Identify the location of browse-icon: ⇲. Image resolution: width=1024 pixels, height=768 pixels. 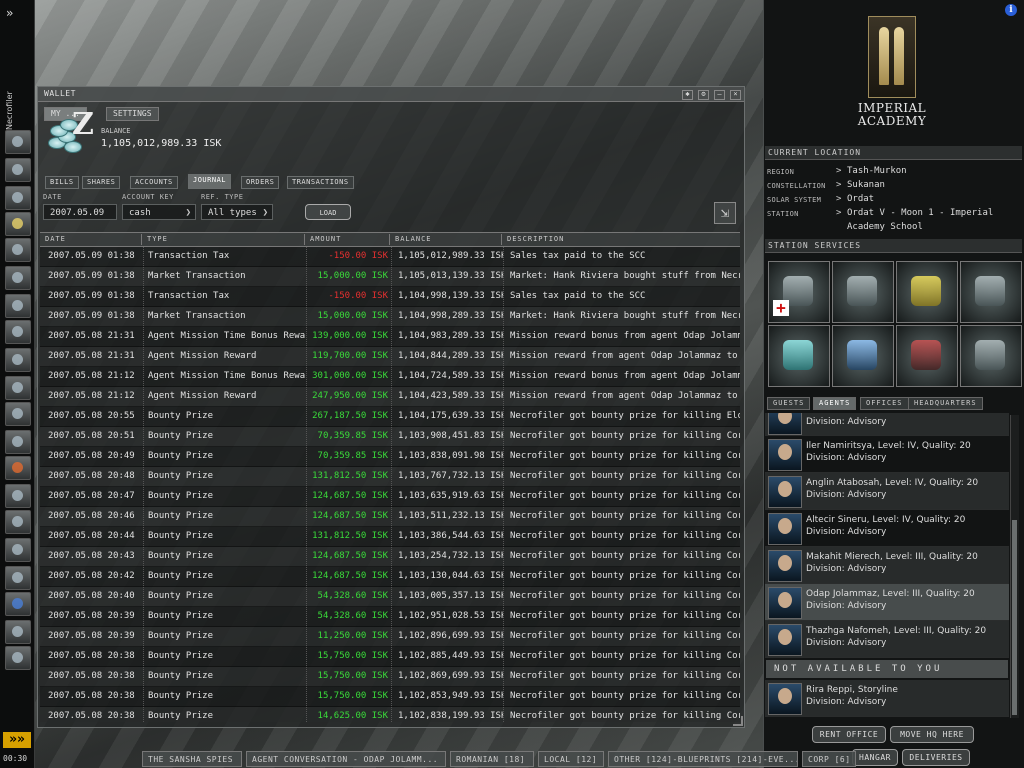
(725, 213).